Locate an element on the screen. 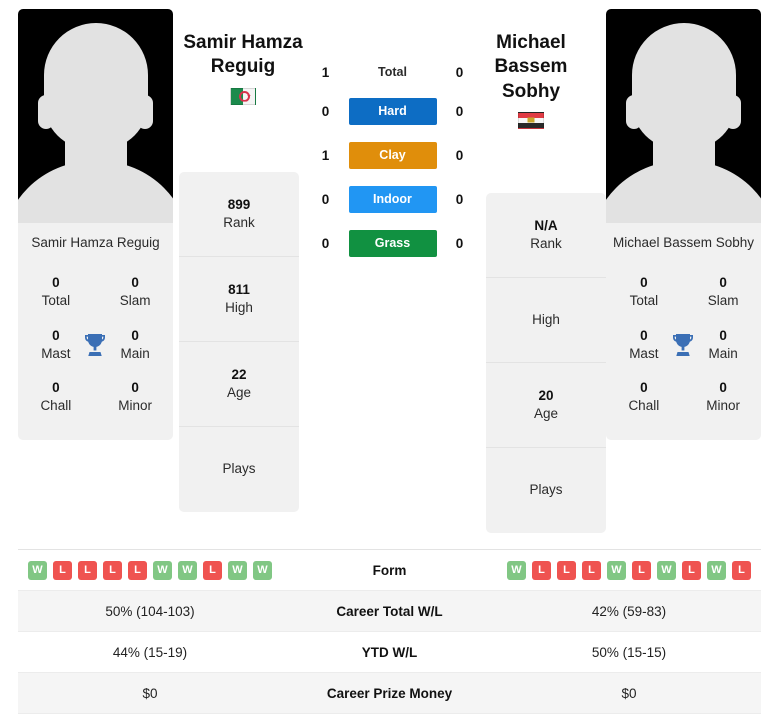  right-ytd-wl-value: 50% (15-15) is located at coordinates (629, 652).